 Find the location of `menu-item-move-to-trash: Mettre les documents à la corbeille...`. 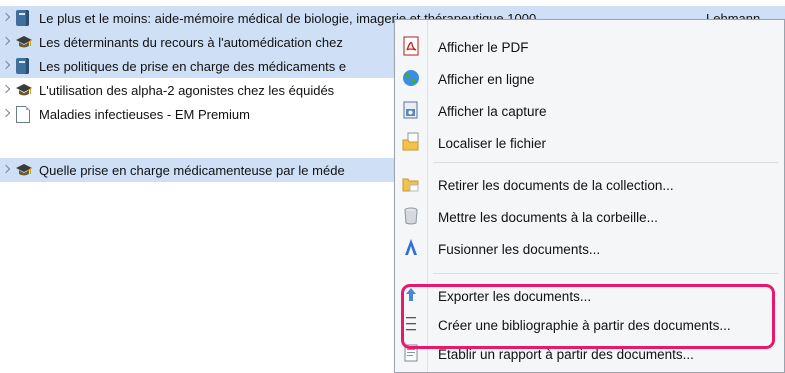

menu-item-move-to-trash: Mettre les documents à la corbeille... is located at coordinates (589, 217).